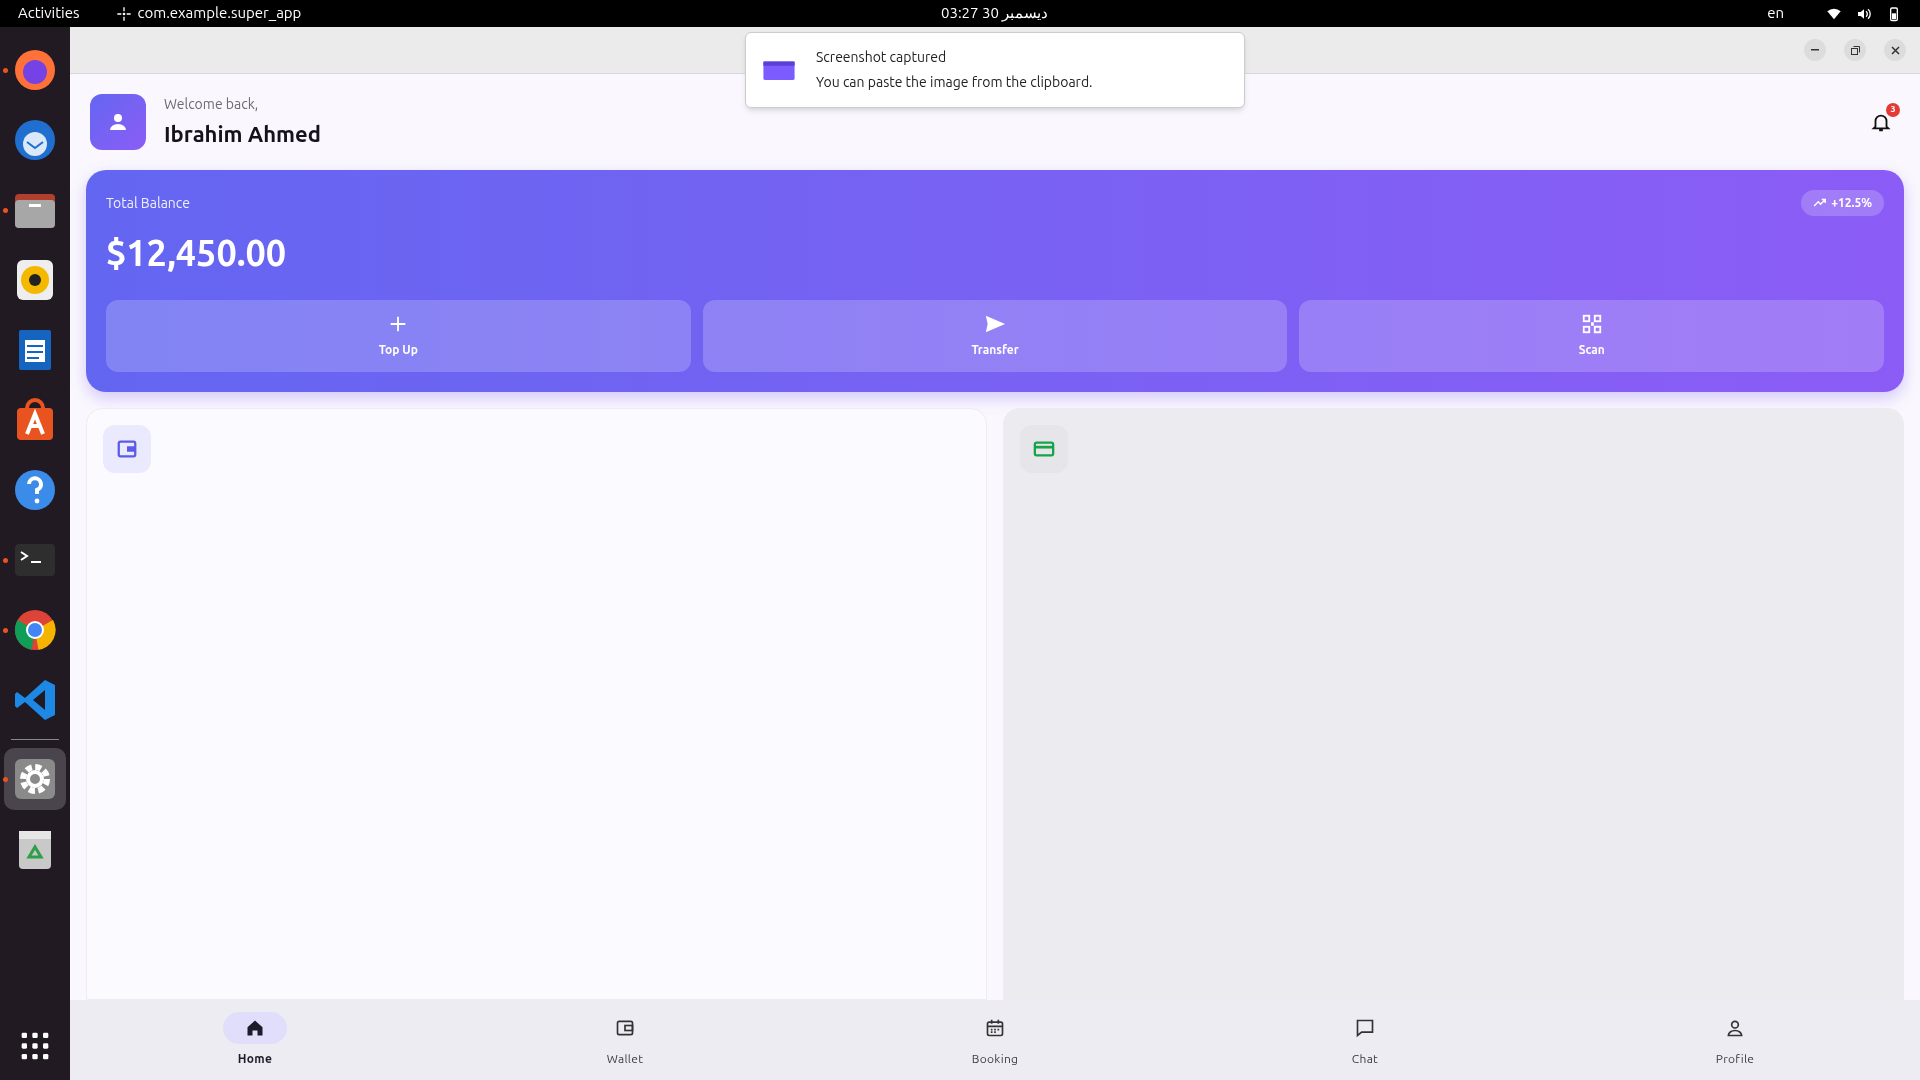 This screenshot has width=1920, height=1080. I want to click on scan-icon, so click(1591, 324).